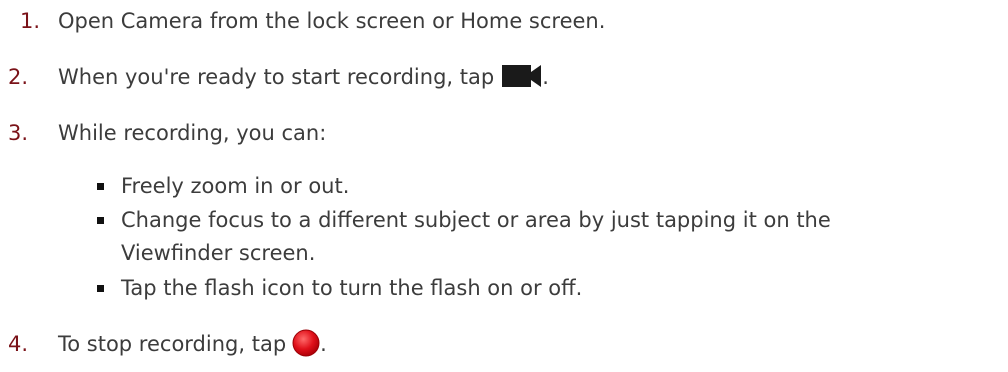 Image resolution: width=1008 pixels, height=372 pixels. What do you see at coordinates (18, 133) in the screenshot?
I see `step-3-number: 3.` at bounding box center [18, 133].